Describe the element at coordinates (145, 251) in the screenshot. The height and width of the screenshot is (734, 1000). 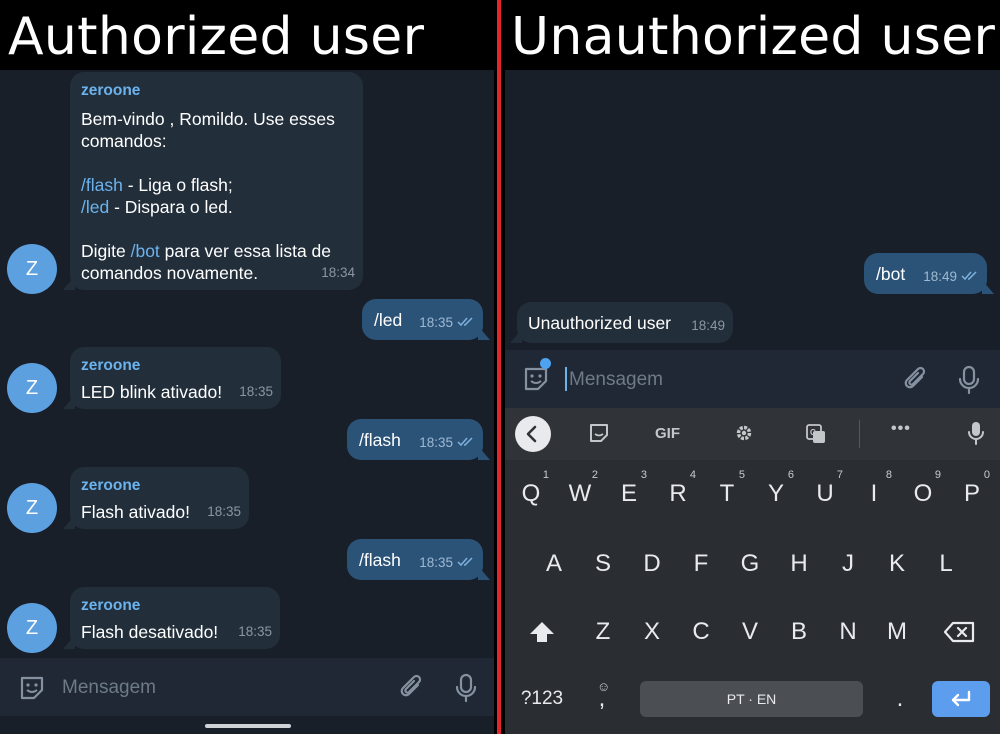
I see `bot-command-link: /bot` at that location.